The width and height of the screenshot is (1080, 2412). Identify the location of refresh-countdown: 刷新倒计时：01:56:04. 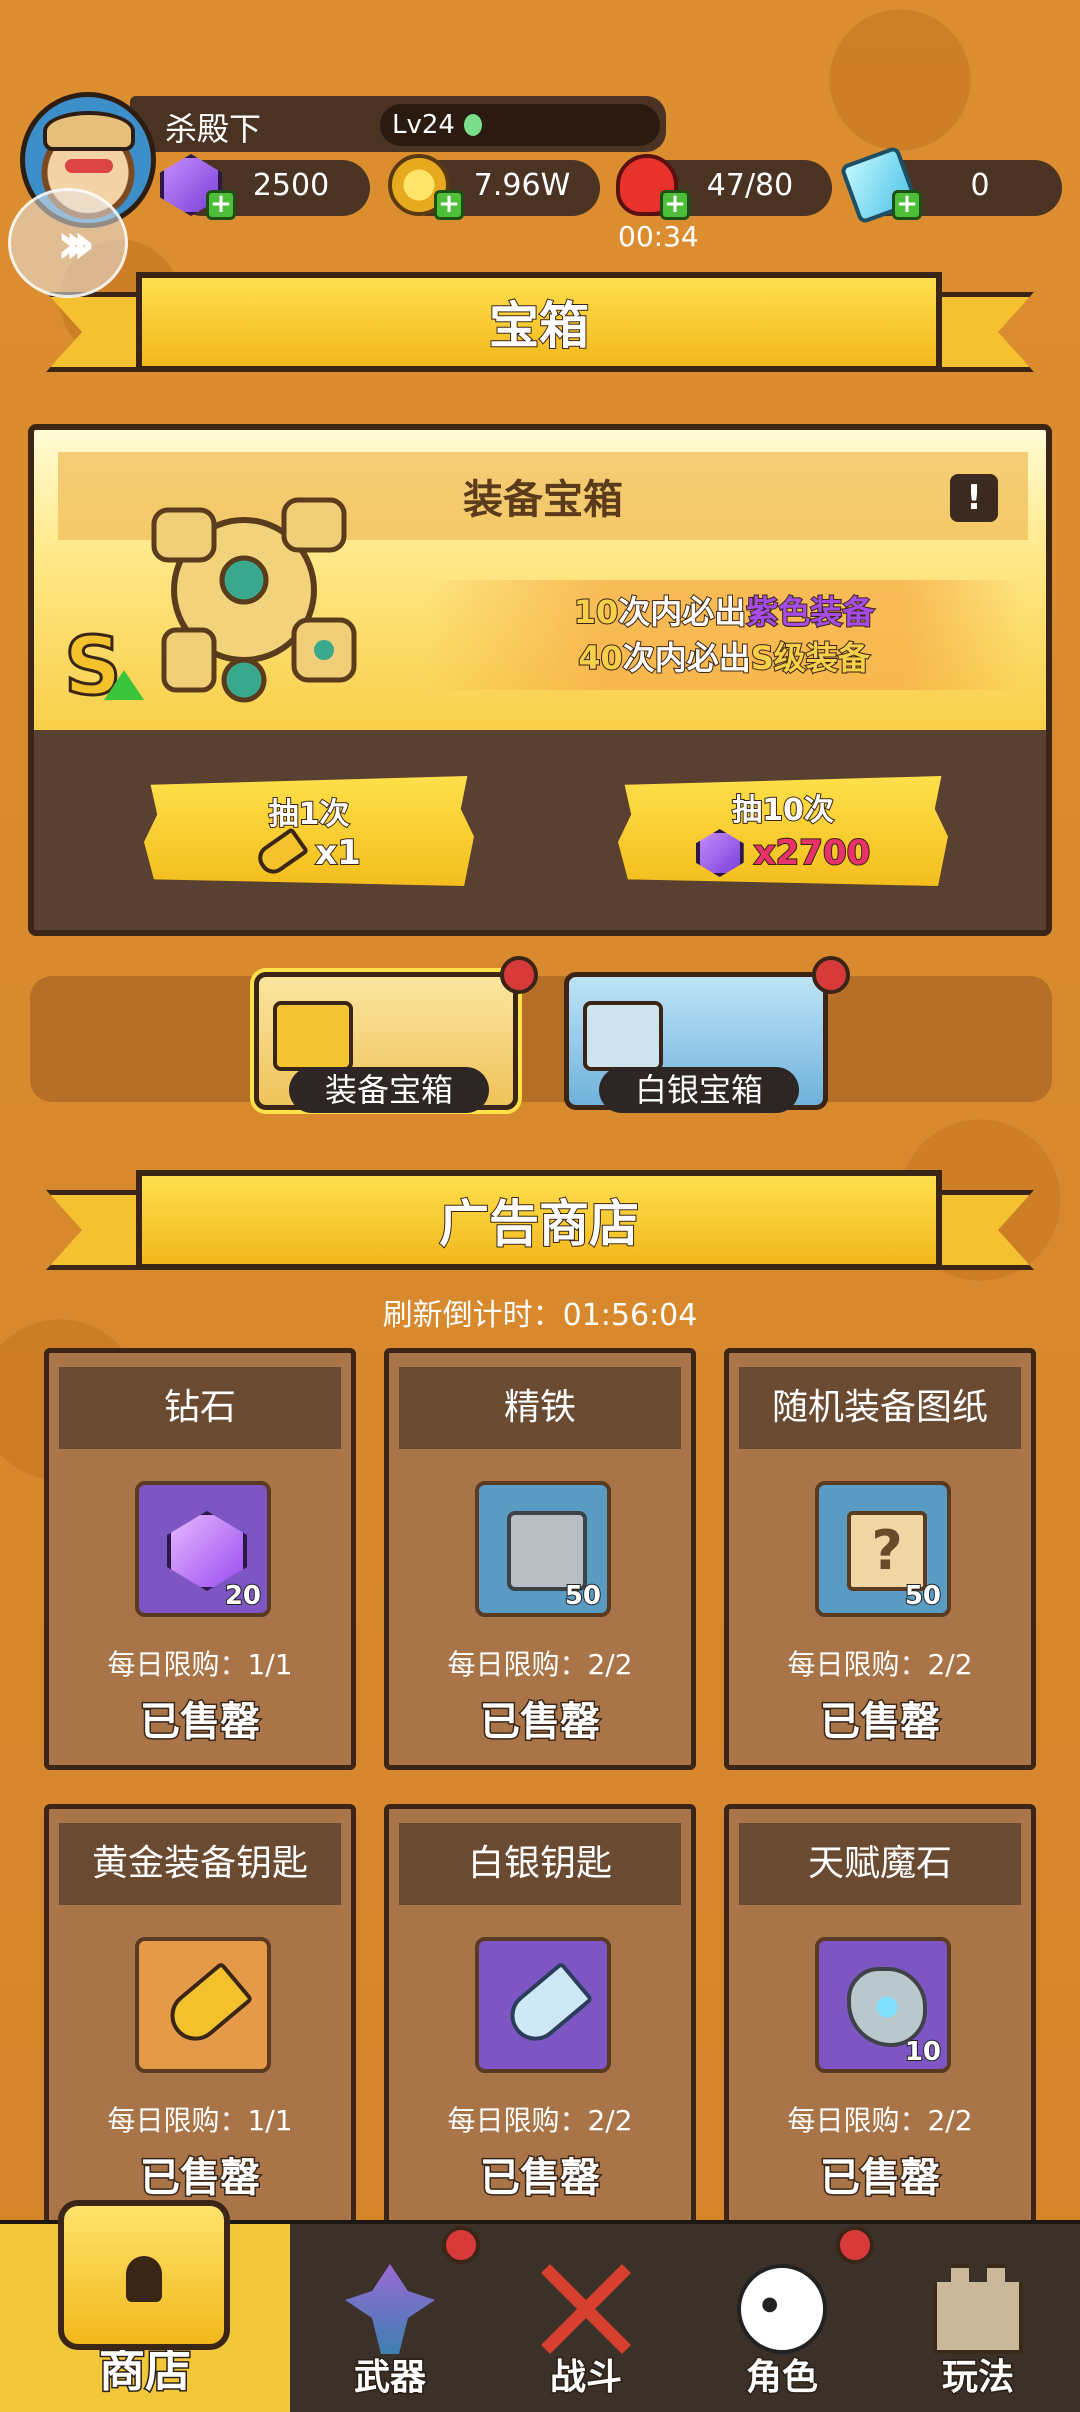
(540, 1315).